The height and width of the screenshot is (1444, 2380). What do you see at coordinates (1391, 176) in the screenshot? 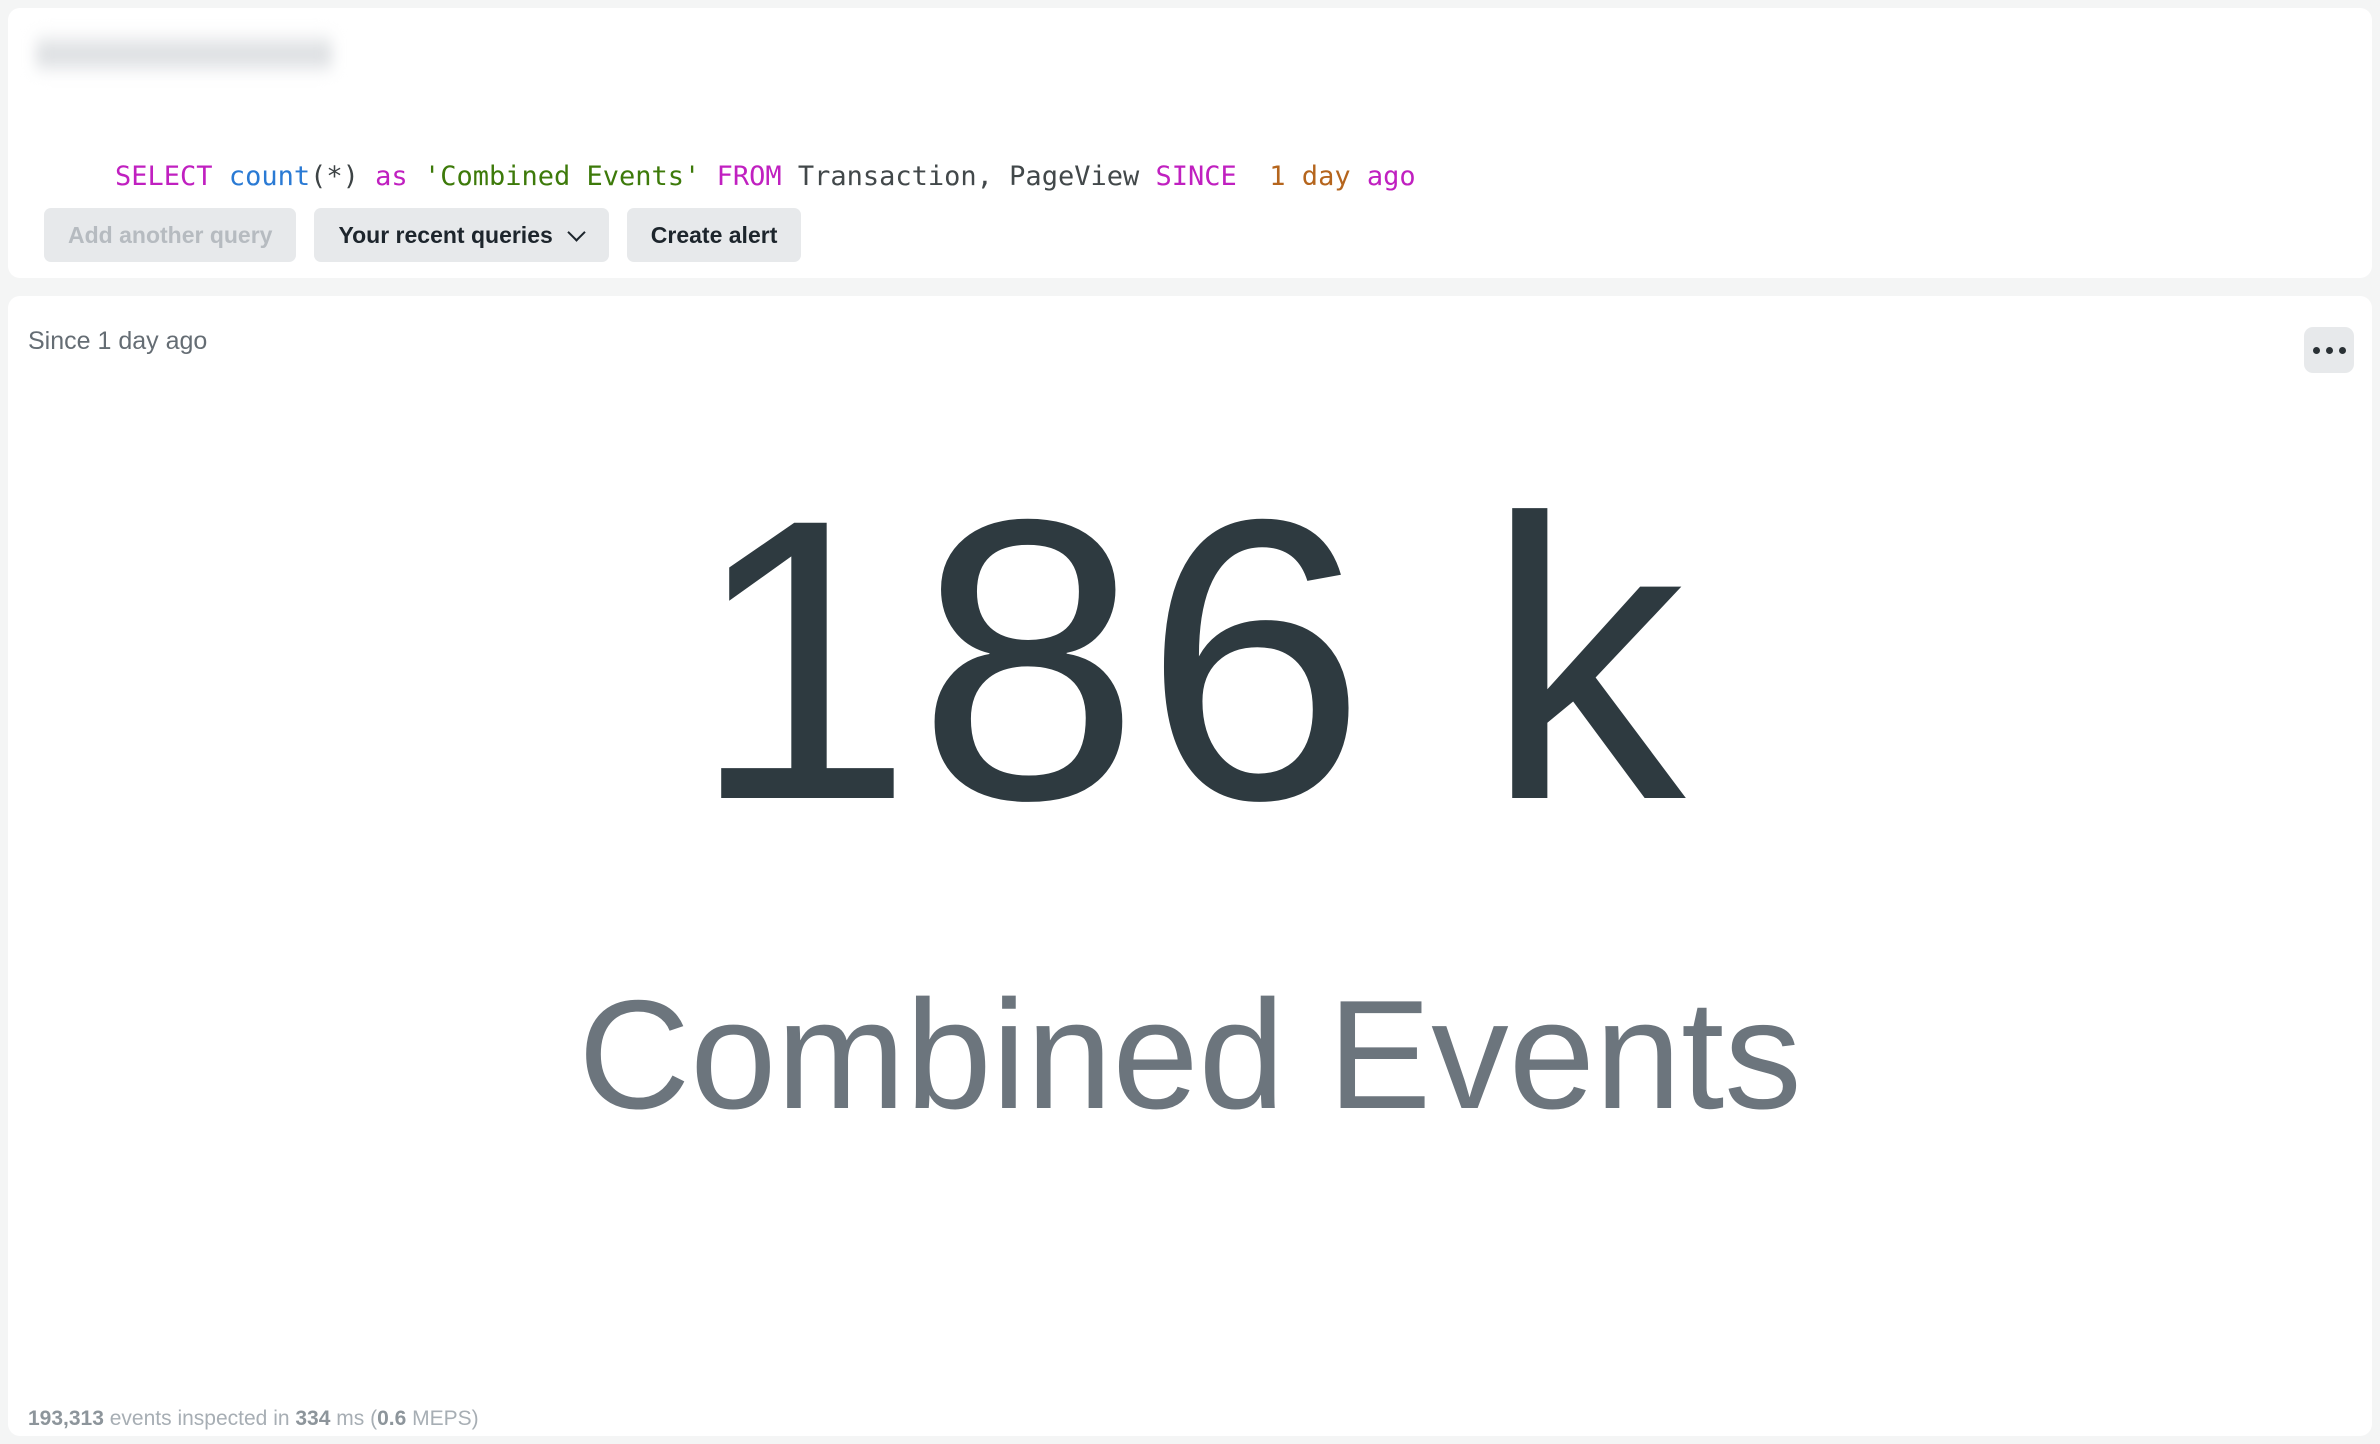
I see `query-token-ago: ago` at bounding box center [1391, 176].